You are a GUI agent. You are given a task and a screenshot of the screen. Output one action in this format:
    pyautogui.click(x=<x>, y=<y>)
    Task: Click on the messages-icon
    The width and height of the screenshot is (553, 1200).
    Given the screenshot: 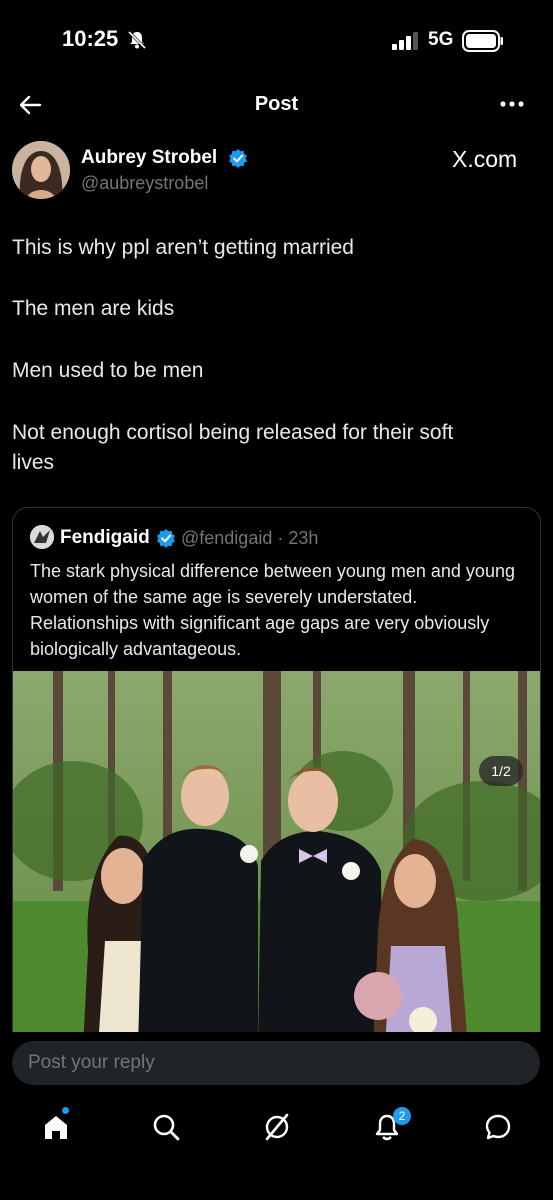 What is the action you would take?
    pyautogui.click(x=498, y=1127)
    